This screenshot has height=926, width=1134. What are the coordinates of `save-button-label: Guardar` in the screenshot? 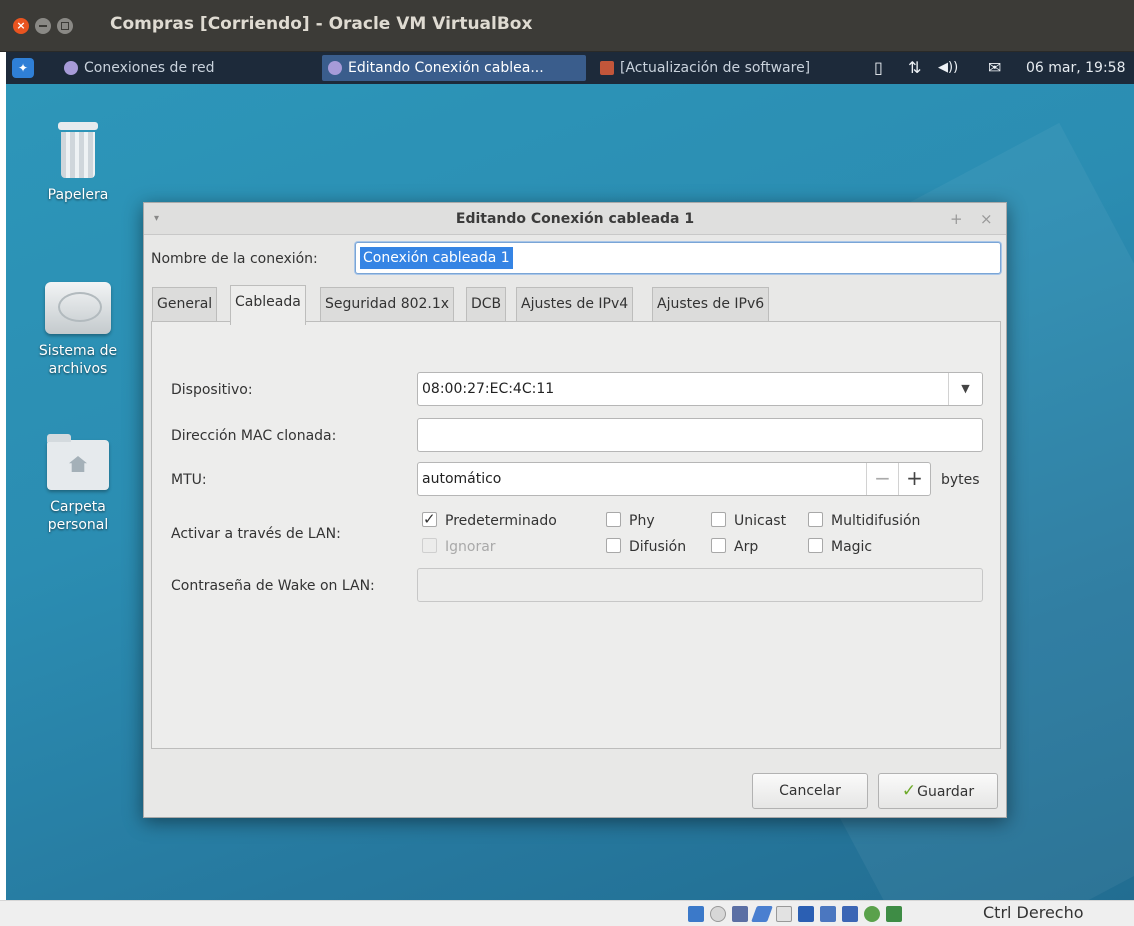 It's located at (946, 792).